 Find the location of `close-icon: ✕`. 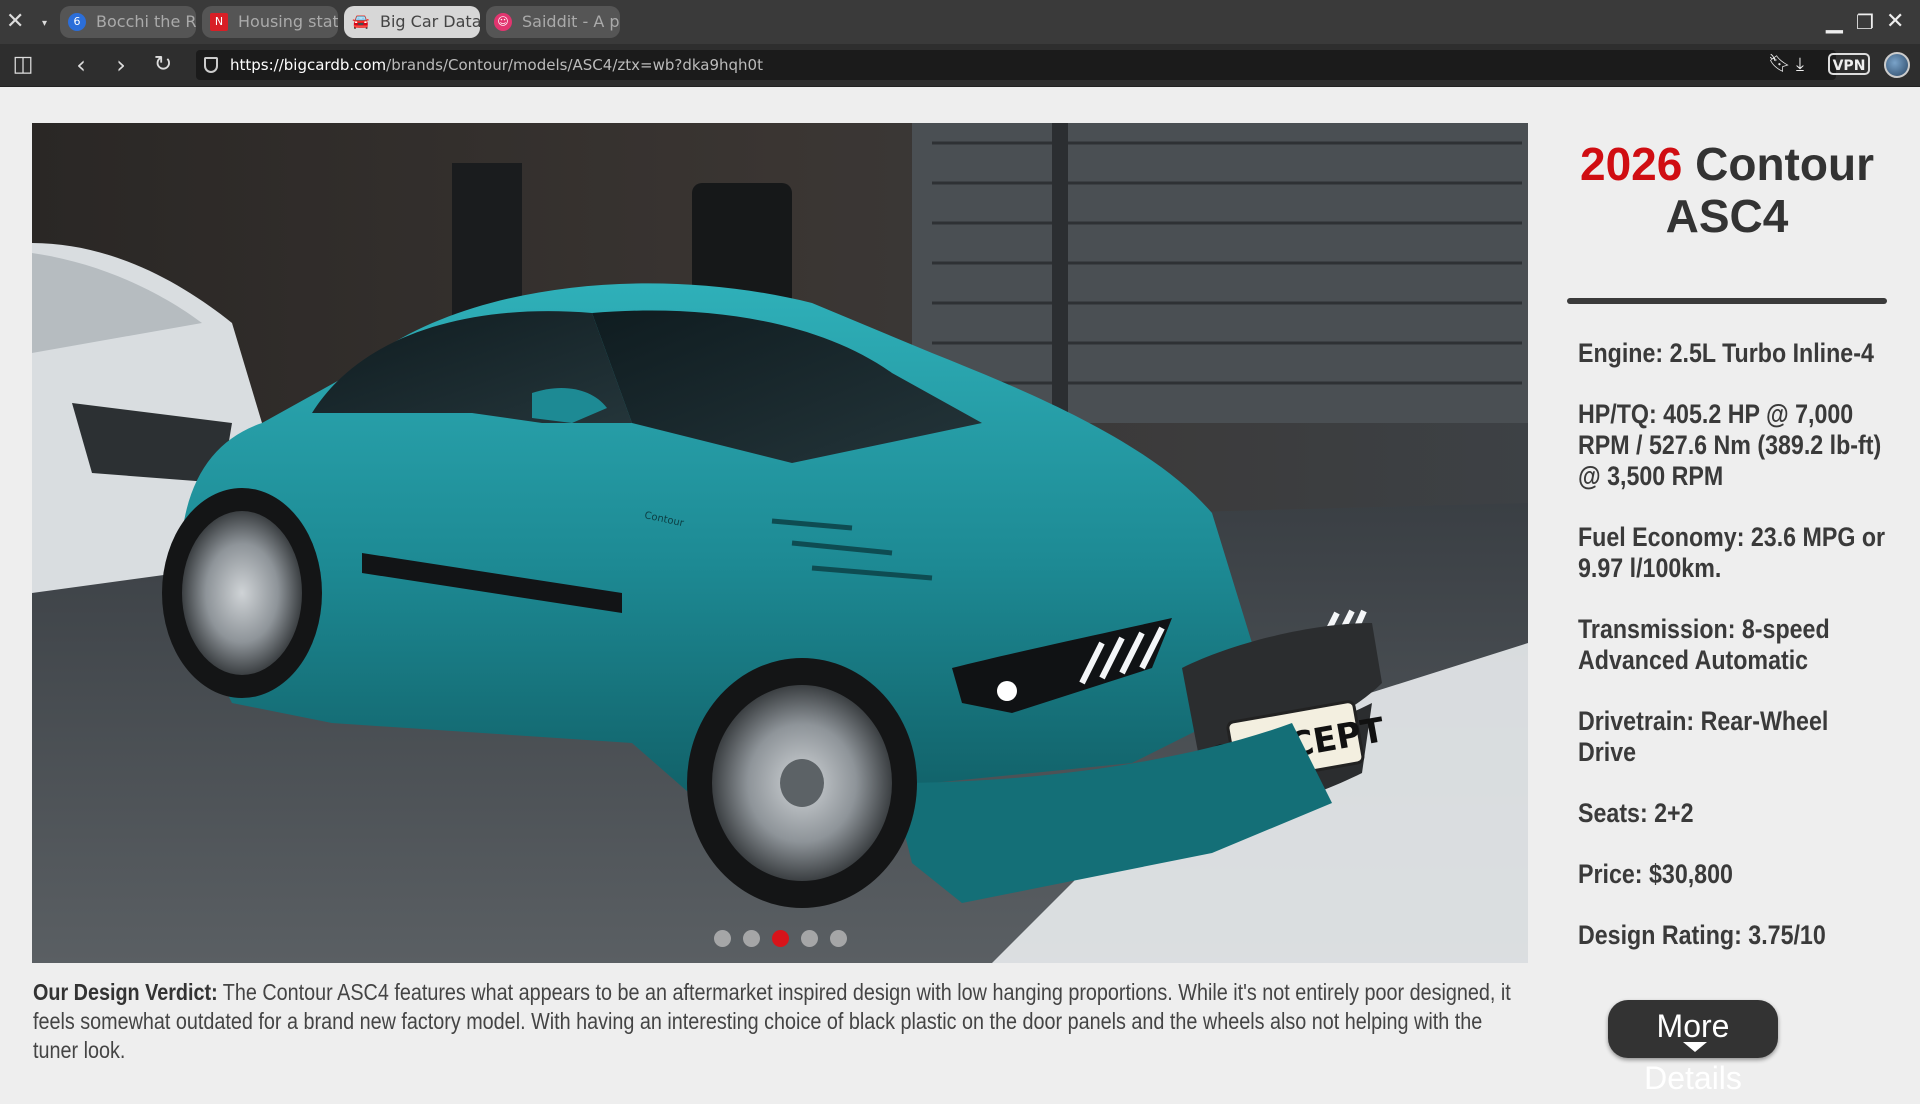

close-icon: ✕ is located at coordinates (1895, 22).